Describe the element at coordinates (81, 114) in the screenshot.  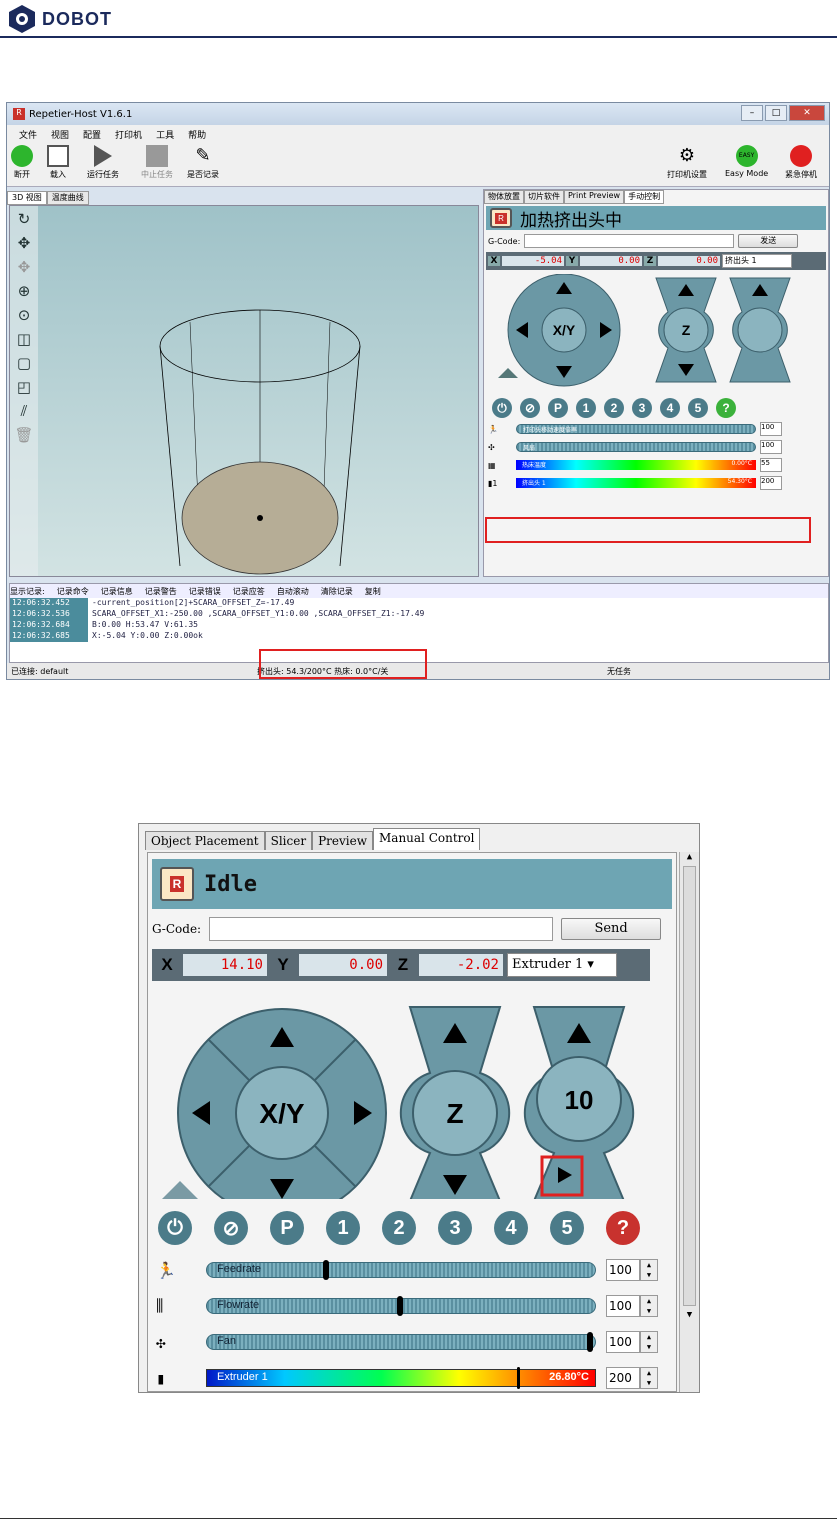
I see `window-title: Repetier-Host V1.6.1` at that location.